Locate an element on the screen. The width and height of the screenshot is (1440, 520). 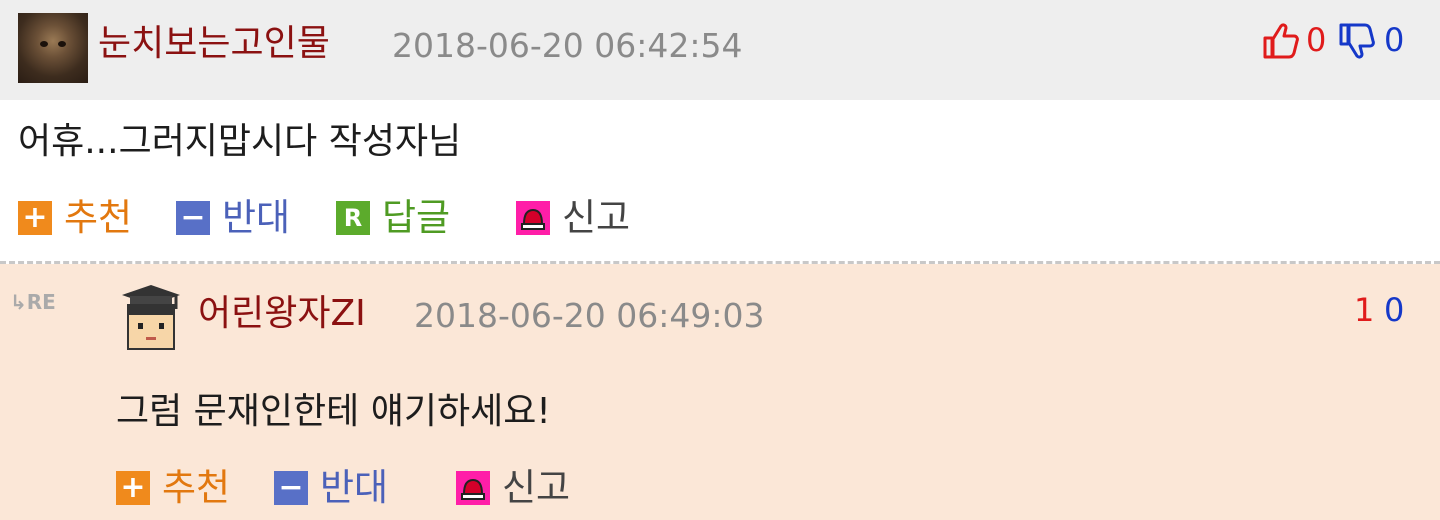
thumbs-up-icon is located at coordinates (1281, 41).